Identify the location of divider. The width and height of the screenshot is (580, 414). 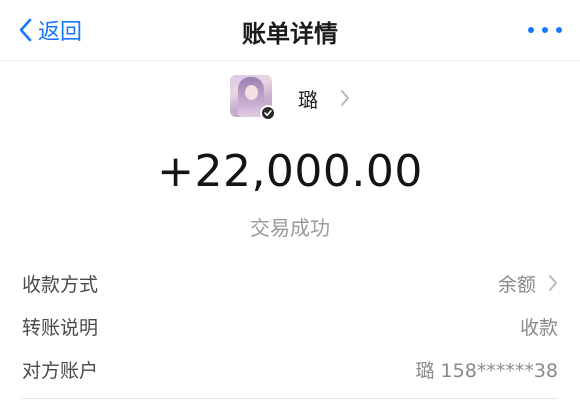
(290, 398).